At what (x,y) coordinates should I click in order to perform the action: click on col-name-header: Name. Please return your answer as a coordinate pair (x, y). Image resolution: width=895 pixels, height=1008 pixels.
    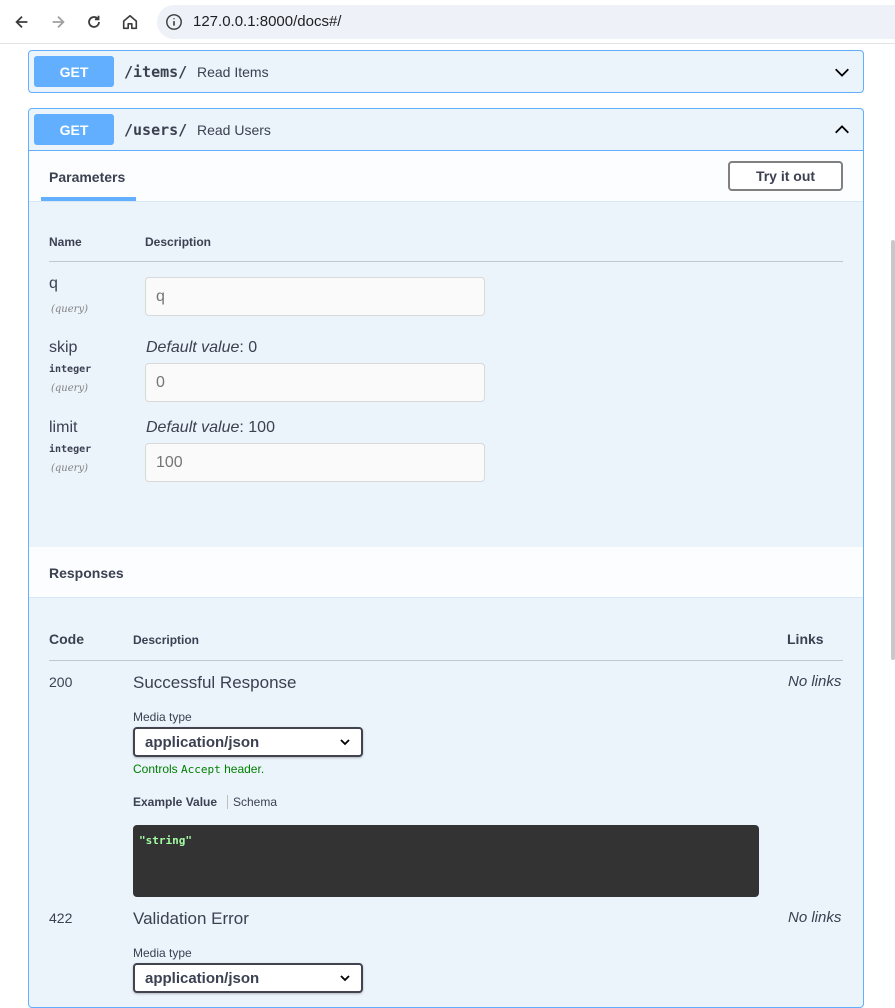
    Looking at the image, I should click on (65, 242).